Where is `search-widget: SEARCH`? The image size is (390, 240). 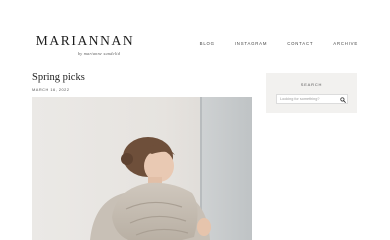 search-widget: SEARCH is located at coordinates (311, 93).